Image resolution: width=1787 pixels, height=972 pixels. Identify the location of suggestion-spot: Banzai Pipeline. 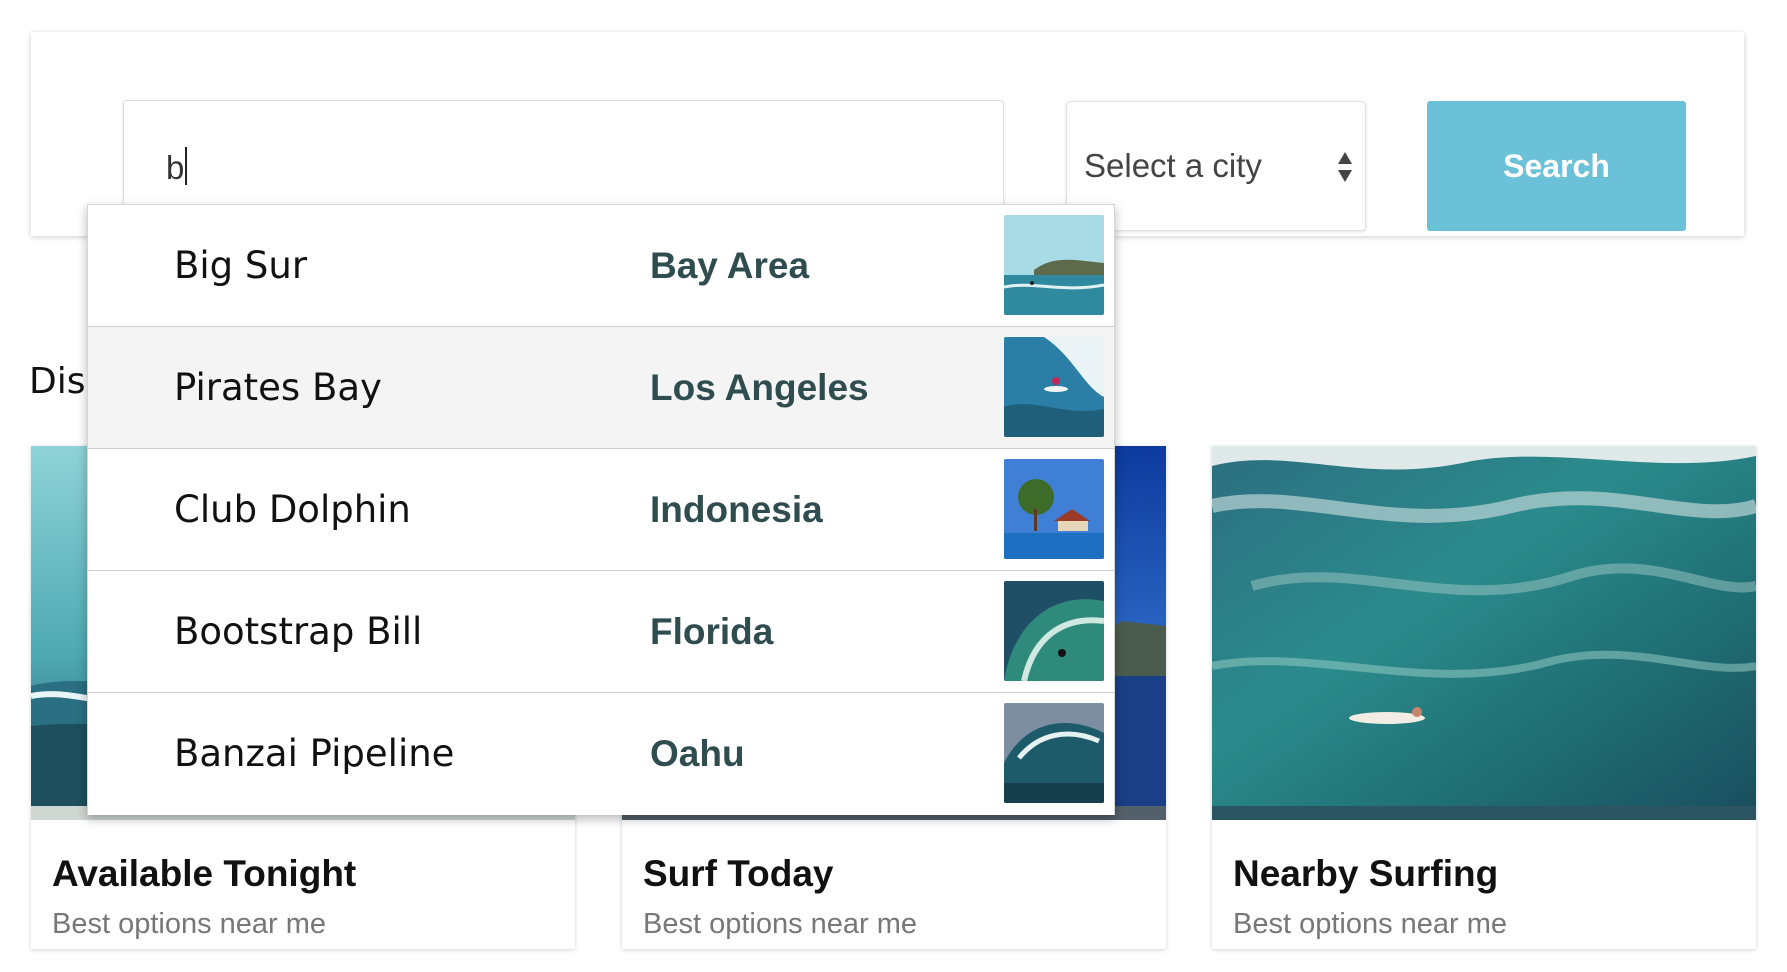
(314, 753).